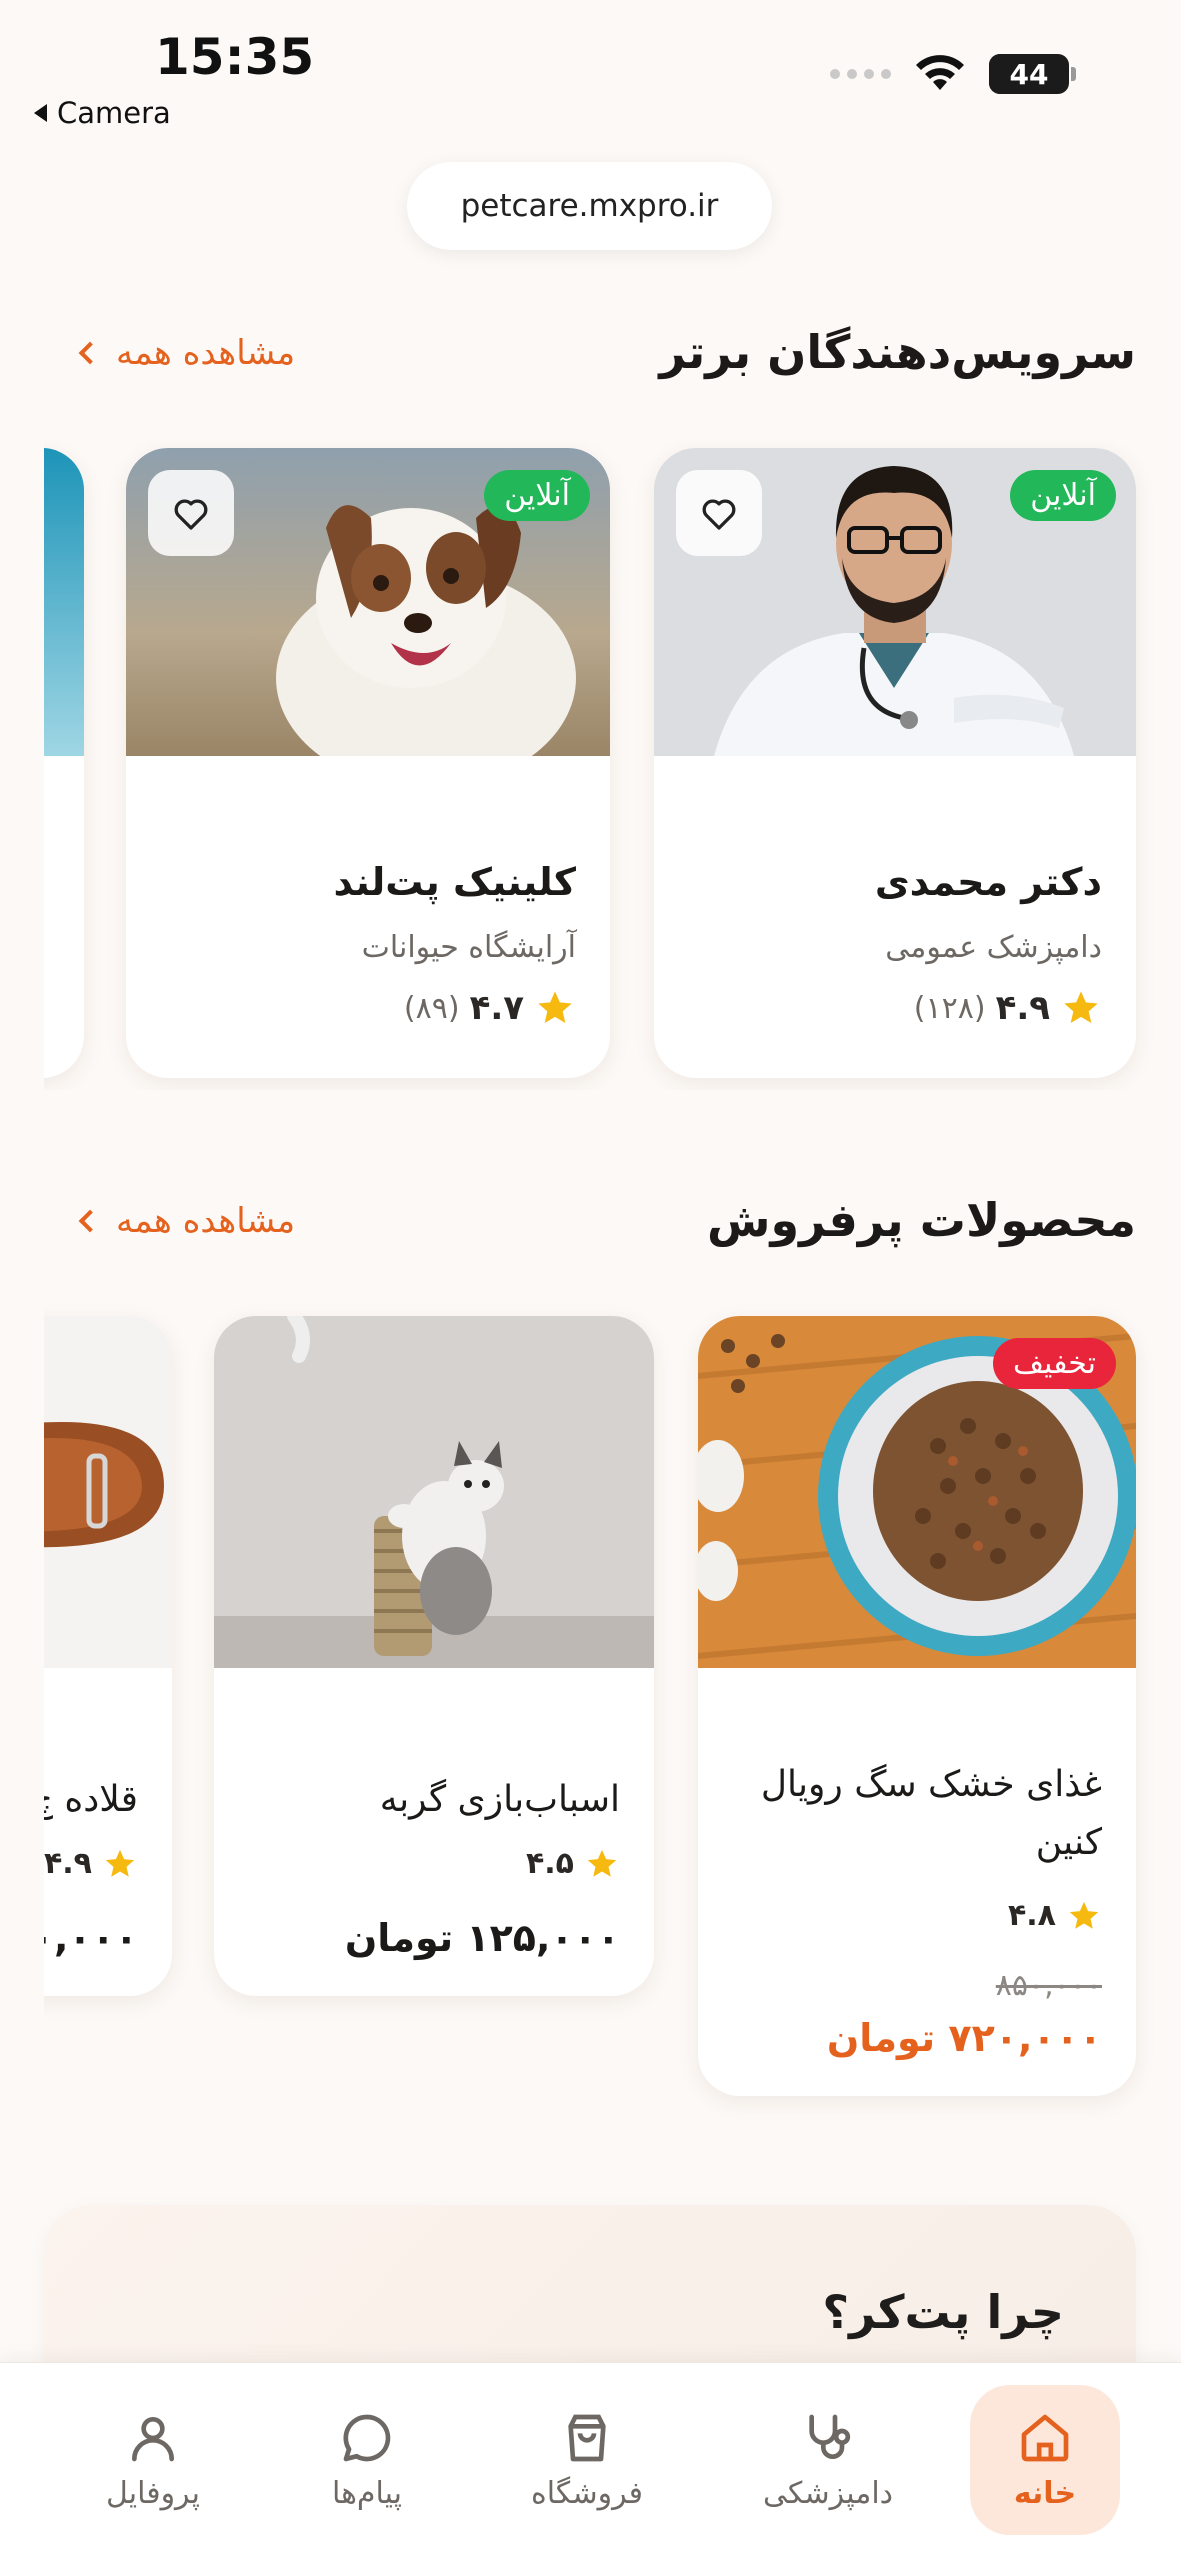 This screenshot has height=2560, width=1181. I want to click on discount-badge: تخفیف, so click(1054, 1363).